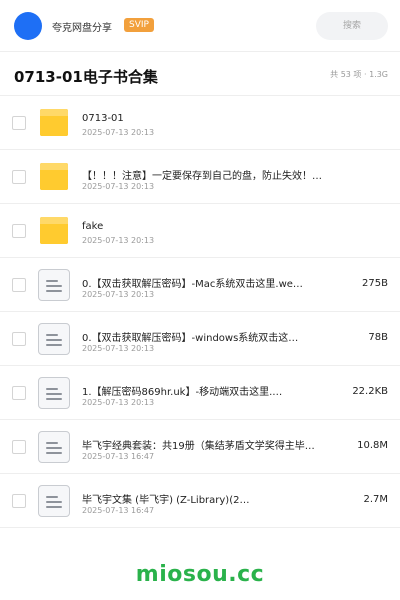 The width and height of the screenshot is (400, 600). What do you see at coordinates (202, 118) in the screenshot?
I see `file-name: 0713-01` at bounding box center [202, 118].